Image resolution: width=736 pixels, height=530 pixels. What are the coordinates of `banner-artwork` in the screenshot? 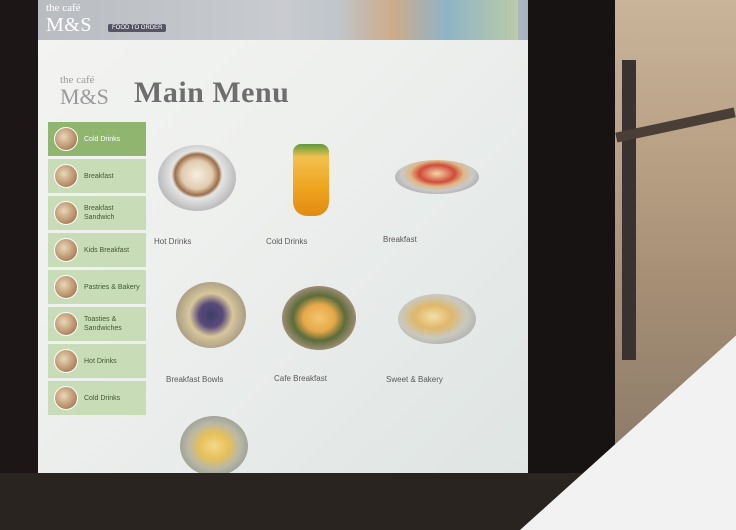 It's located at (428, 20).